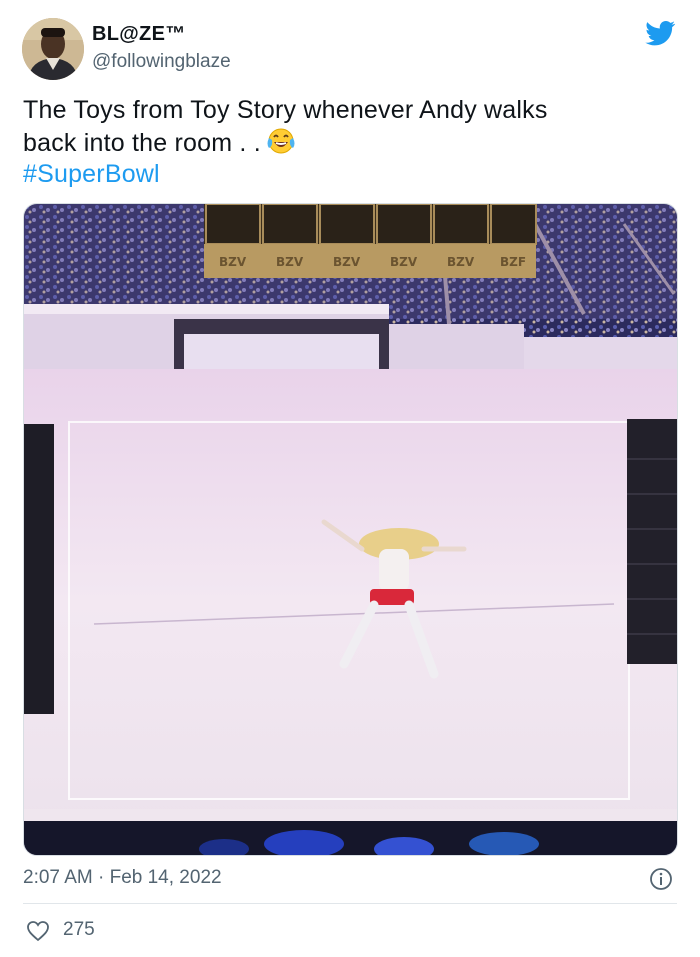 The width and height of the screenshot is (700, 957). I want to click on heart-icon, so click(38, 931).